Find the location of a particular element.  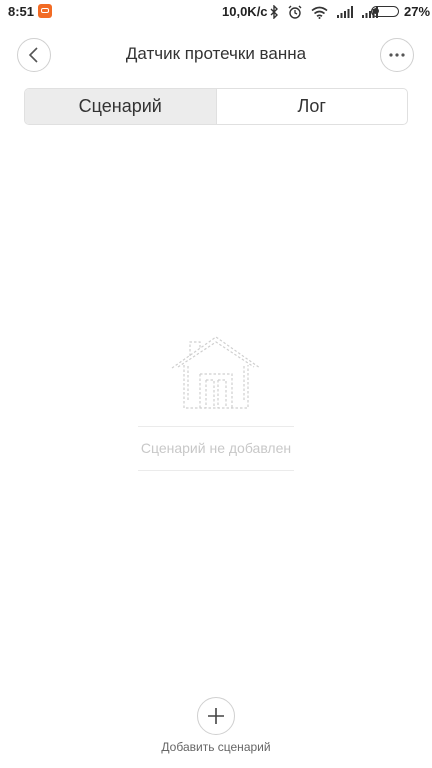

more-button is located at coordinates (397, 55).